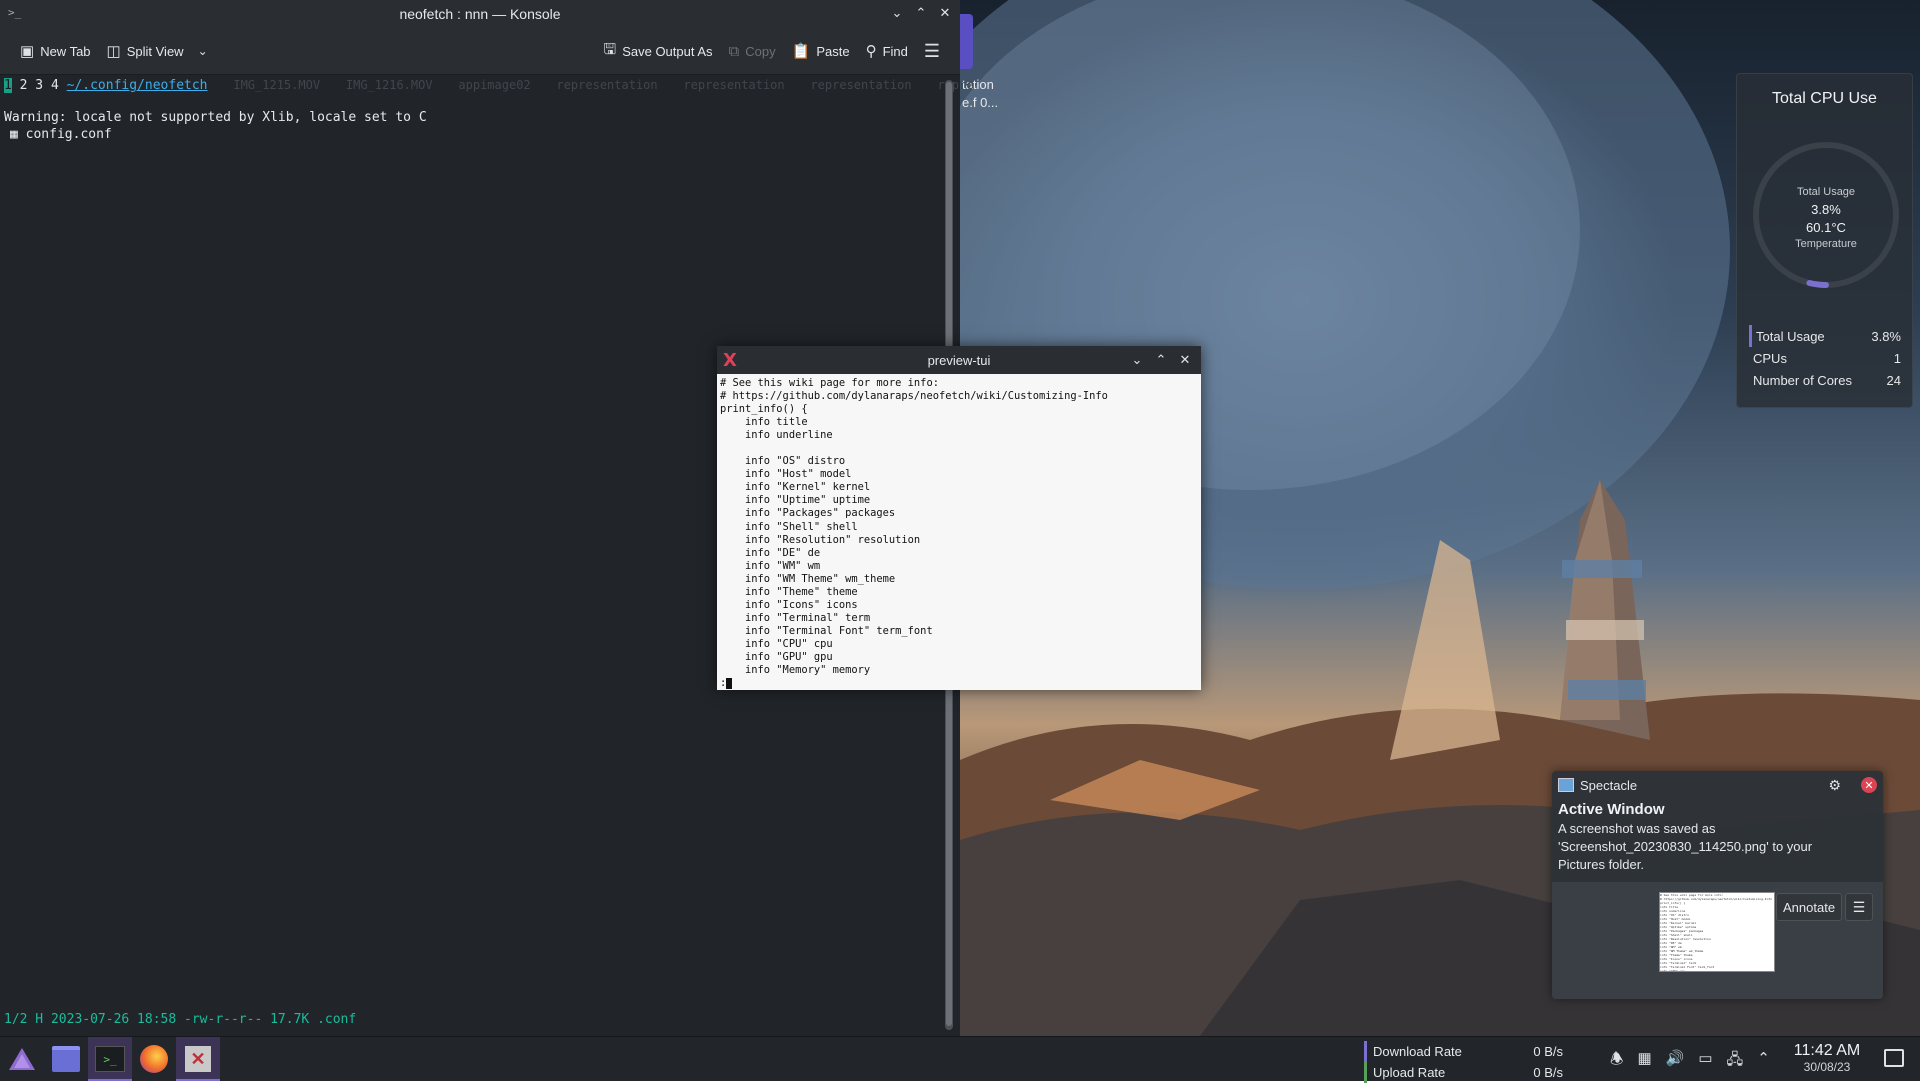  What do you see at coordinates (734, 51) in the screenshot?
I see `copy-icon: ⧉` at bounding box center [734, 51].